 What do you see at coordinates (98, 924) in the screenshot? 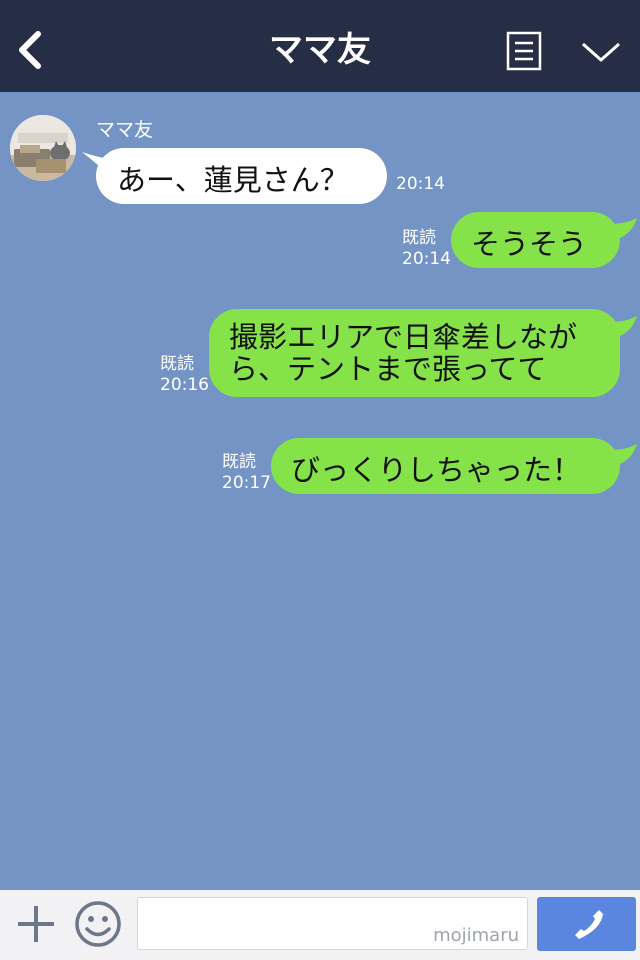
I see `smiley-icon` at bounding box center [98, 924].